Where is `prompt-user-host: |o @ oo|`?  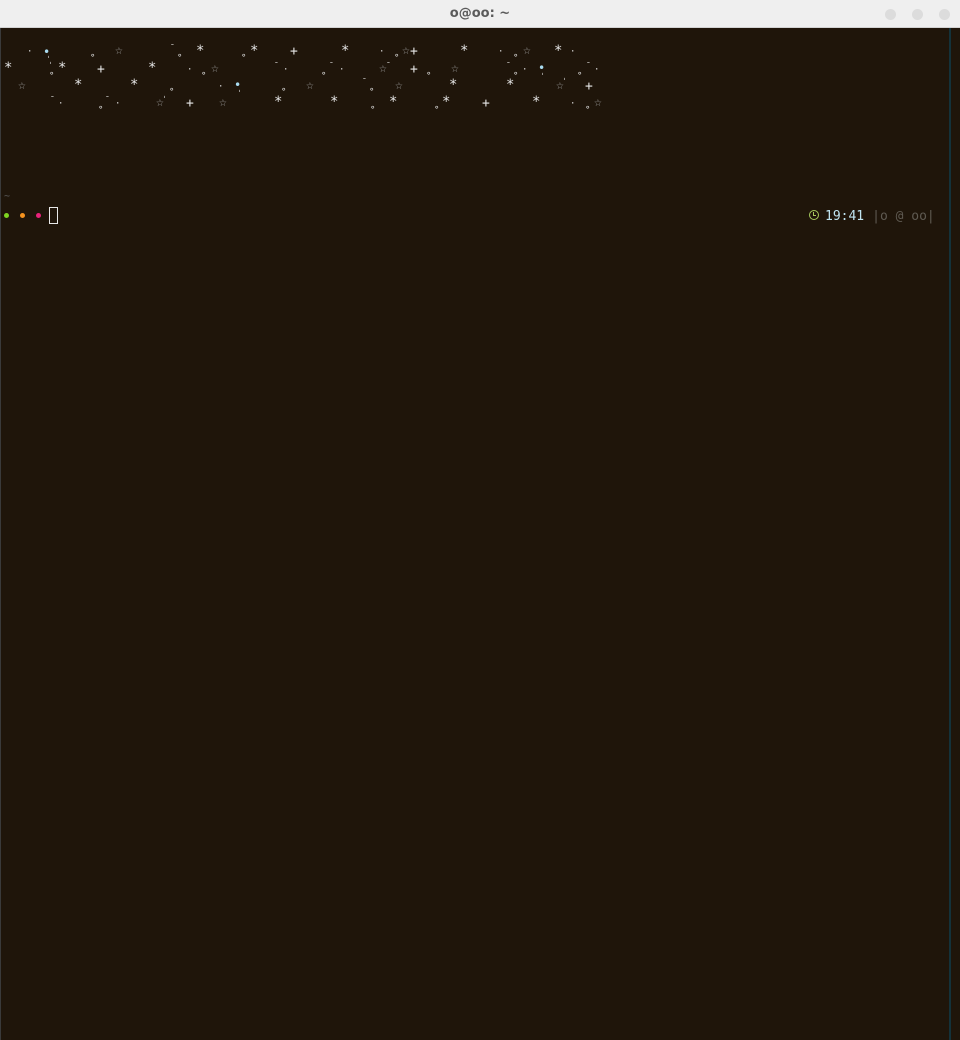 prompt-user-host: |o @ oo| is located at coordinates (903, 216).